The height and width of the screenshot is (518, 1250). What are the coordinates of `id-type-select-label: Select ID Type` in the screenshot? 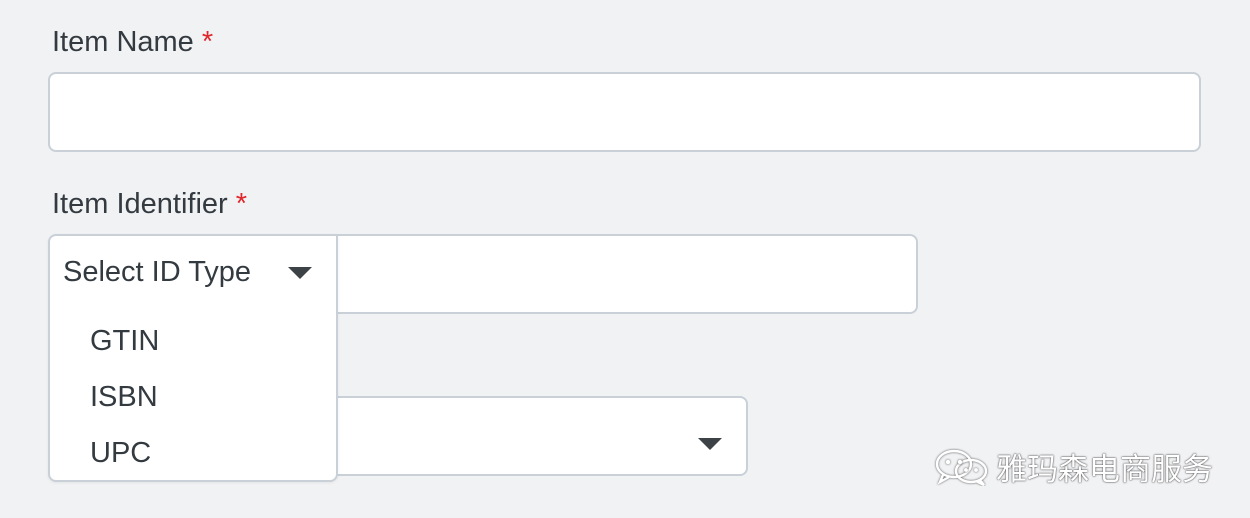 It's located at (157, 272).